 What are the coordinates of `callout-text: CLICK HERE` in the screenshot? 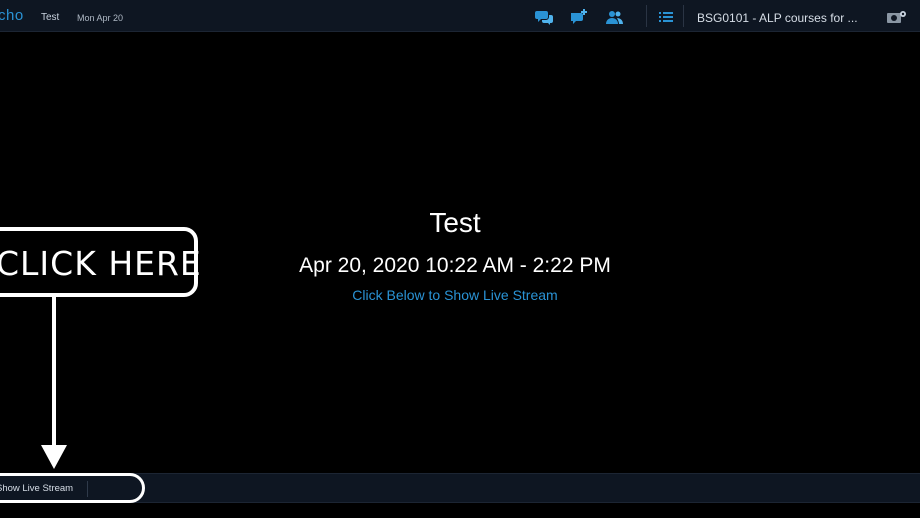 It's located at (101, 263).